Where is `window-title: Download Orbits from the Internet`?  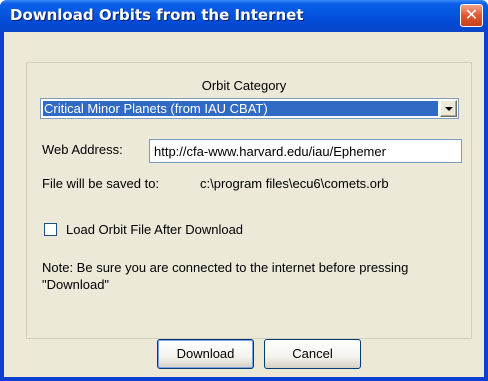
window-title: Download Orbits from the Internet is located at coordinates (157, 15).